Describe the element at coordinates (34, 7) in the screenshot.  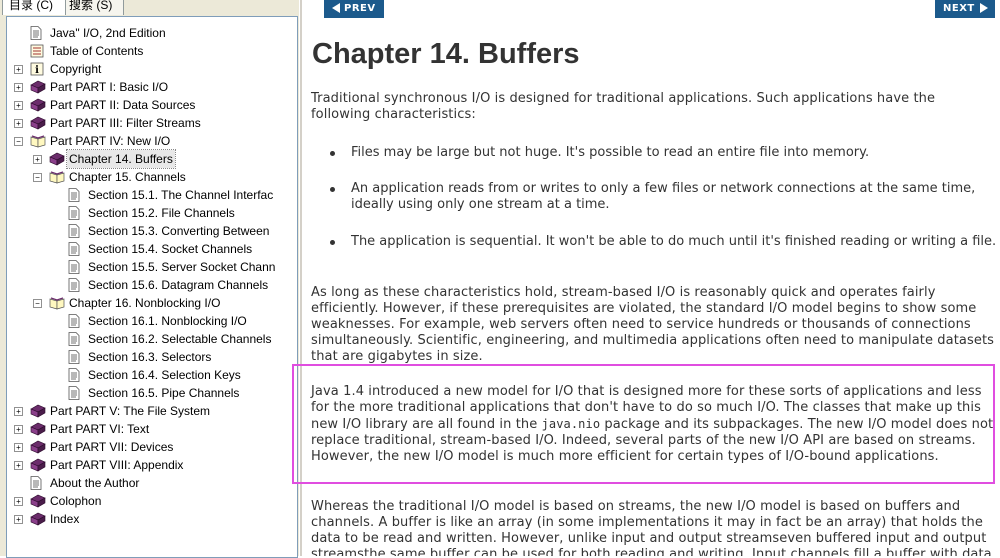
I see `tab-contents: 目录 (C)` at that location.